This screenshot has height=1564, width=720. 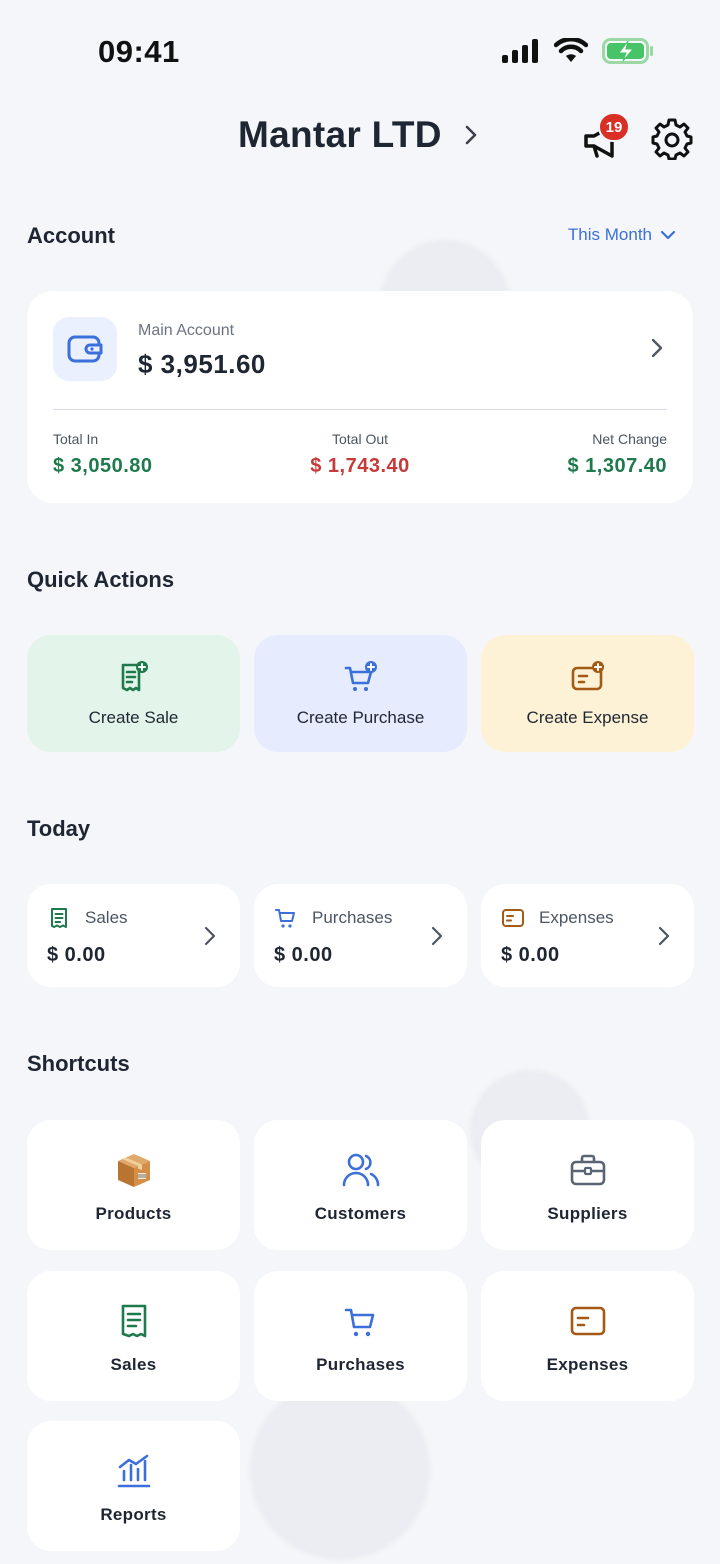 I want to click on net-change-value: $ 1,307.40, so click(x=617, y=466).